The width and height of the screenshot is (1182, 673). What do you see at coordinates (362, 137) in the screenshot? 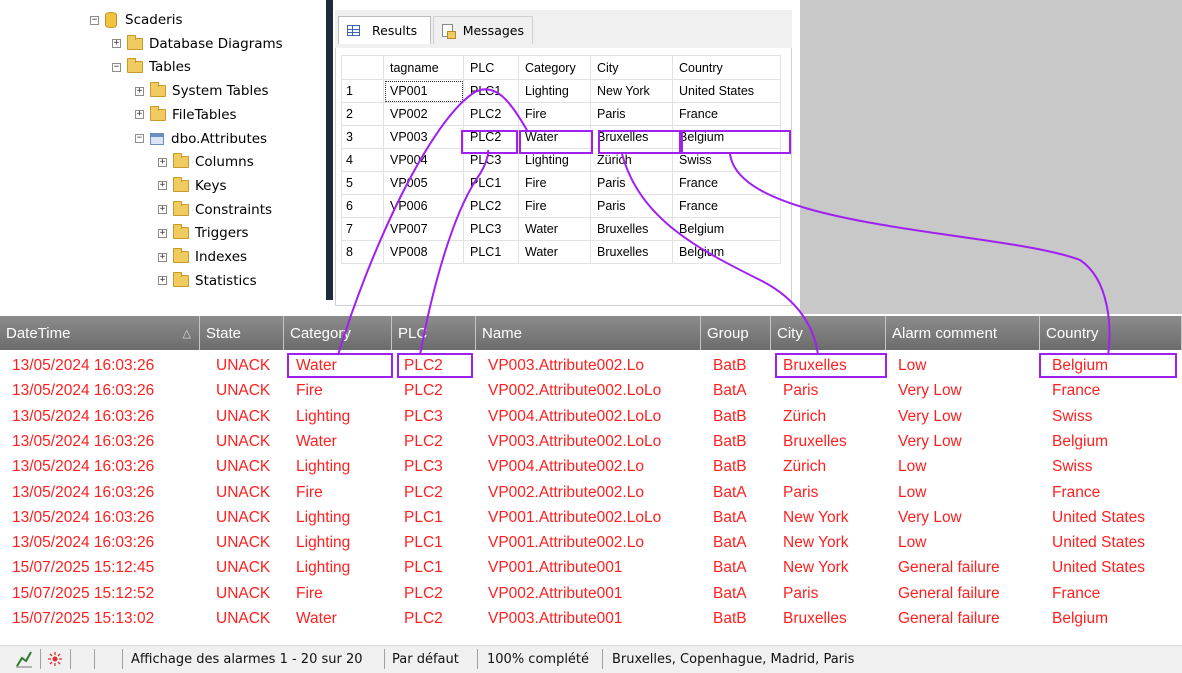
I see `row-number: 3` at bounding box center [362, 137].